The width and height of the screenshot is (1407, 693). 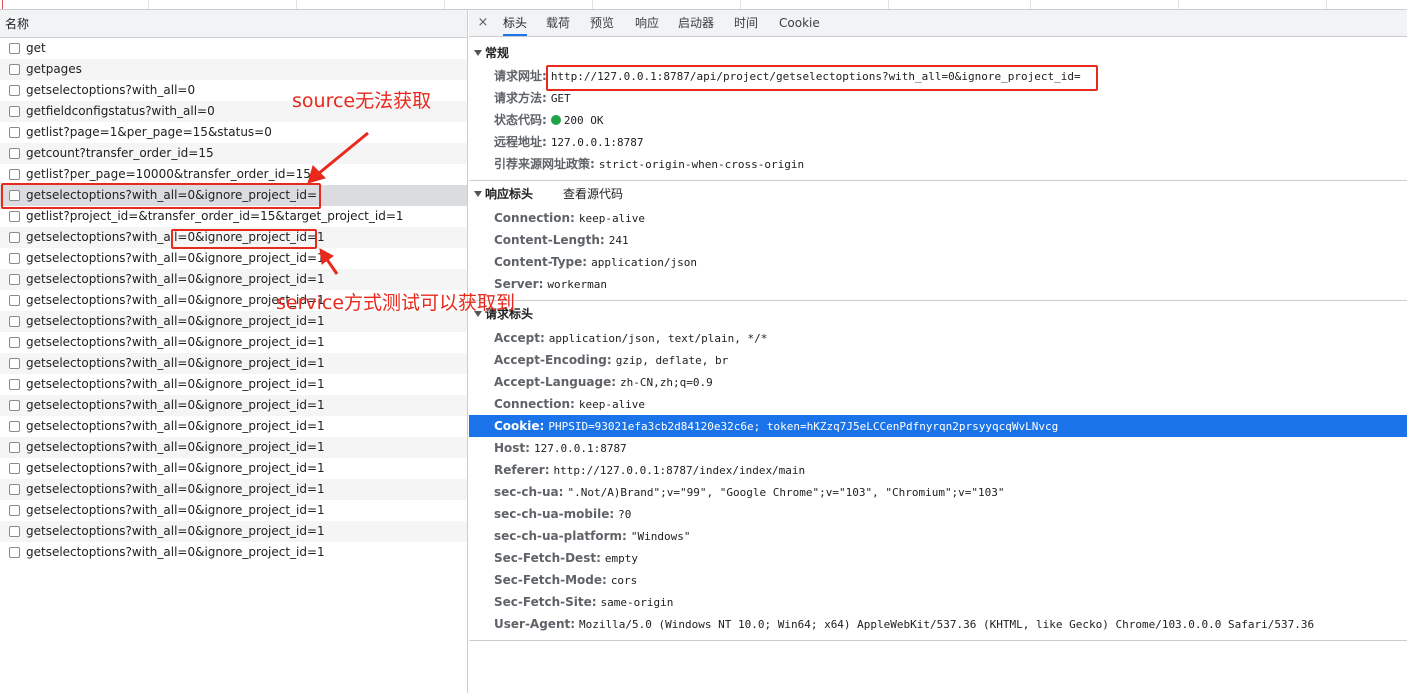 I want to click on request-name: getcount?transfer_order_id=15, so click(x=120, y=153).